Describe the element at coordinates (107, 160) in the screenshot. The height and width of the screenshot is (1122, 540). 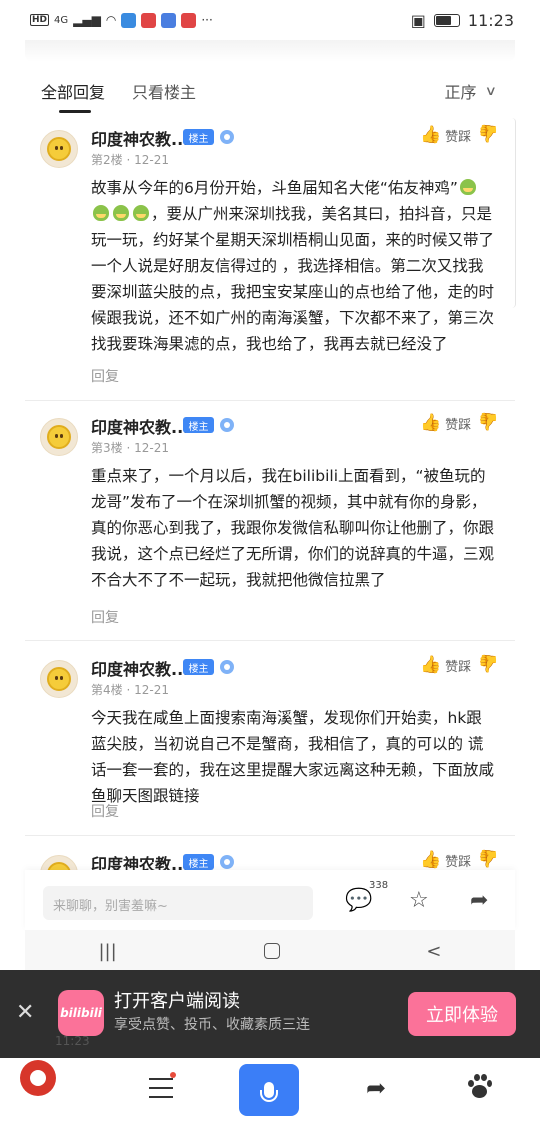
I see `floor-label: 第2楼` at that location.